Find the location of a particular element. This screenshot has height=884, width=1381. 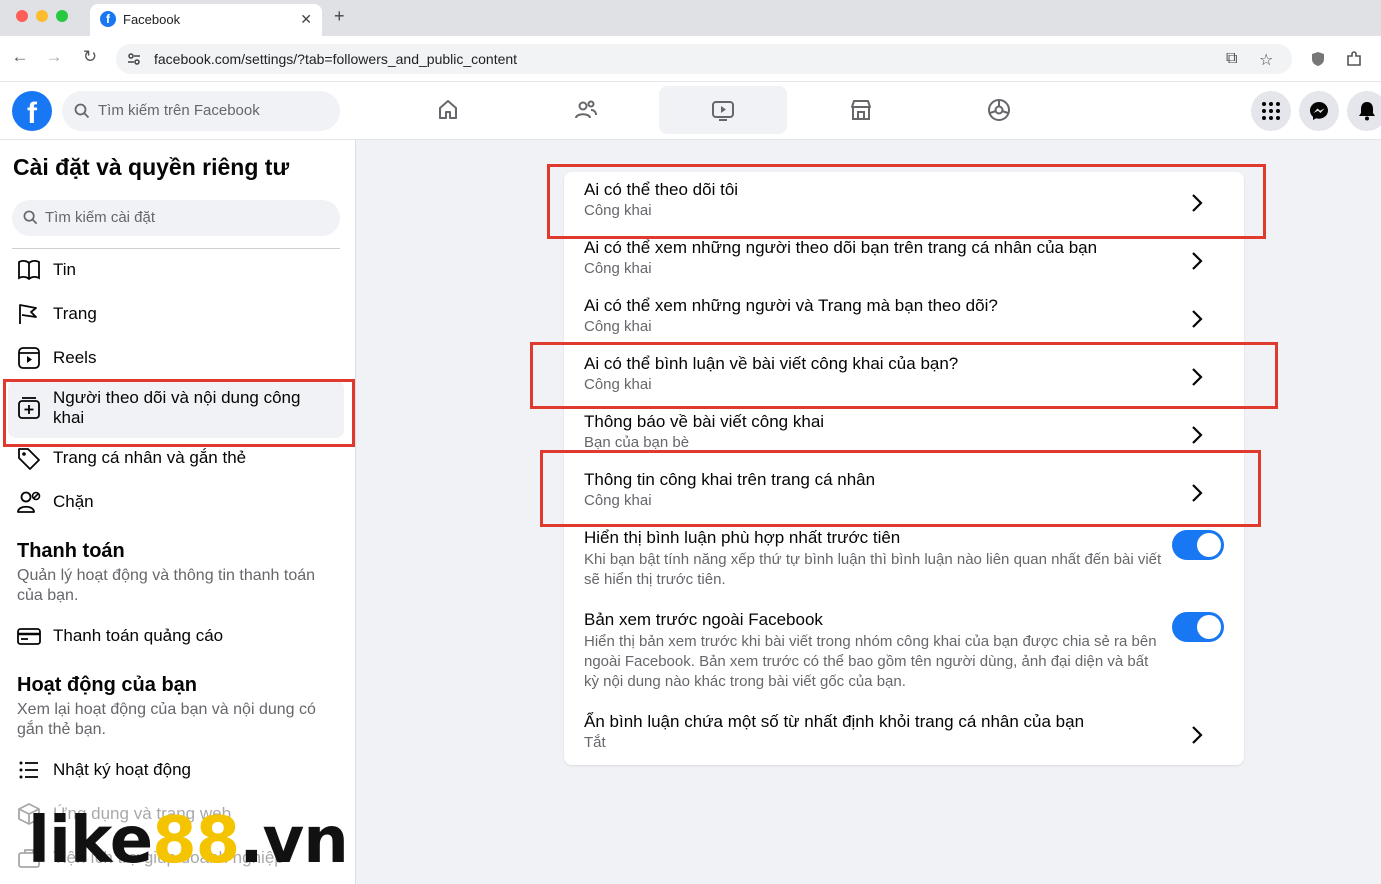

nav-tab-friends is located at coordinates (586, 110).